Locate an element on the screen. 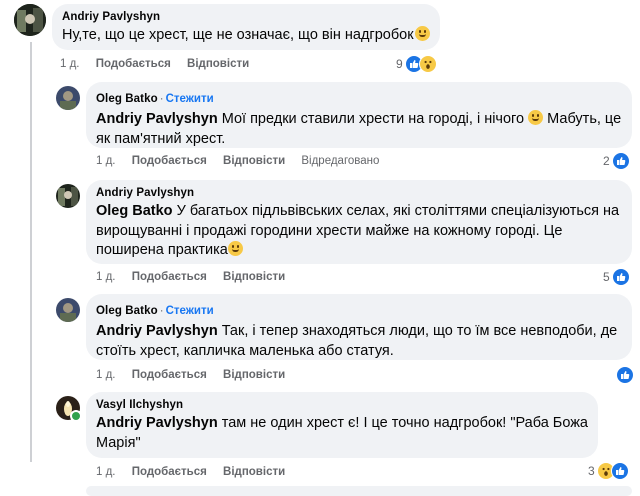  reactions-summary: 5 is located at coordinates (616, 277).